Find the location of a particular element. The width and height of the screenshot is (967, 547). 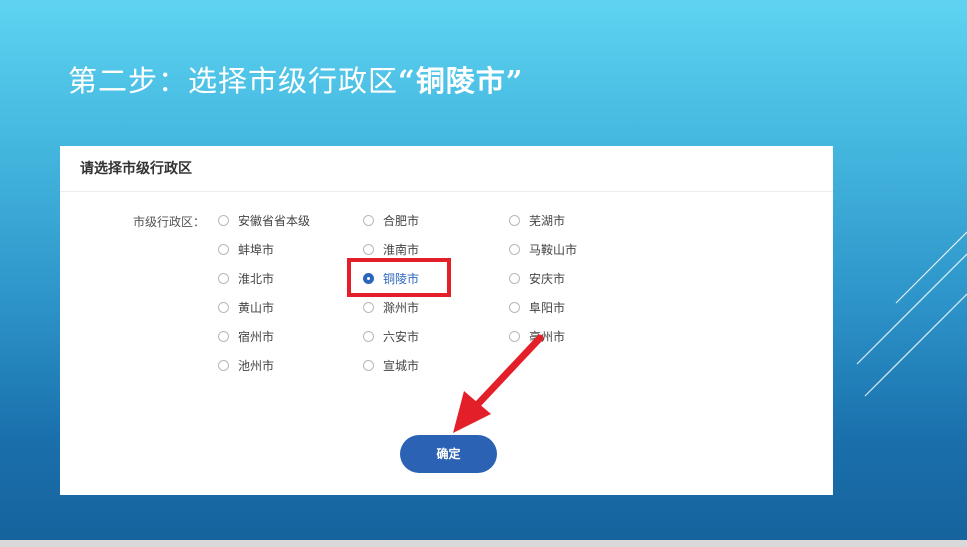

city-option: 安庆市 is located at coordinates (537, 279).